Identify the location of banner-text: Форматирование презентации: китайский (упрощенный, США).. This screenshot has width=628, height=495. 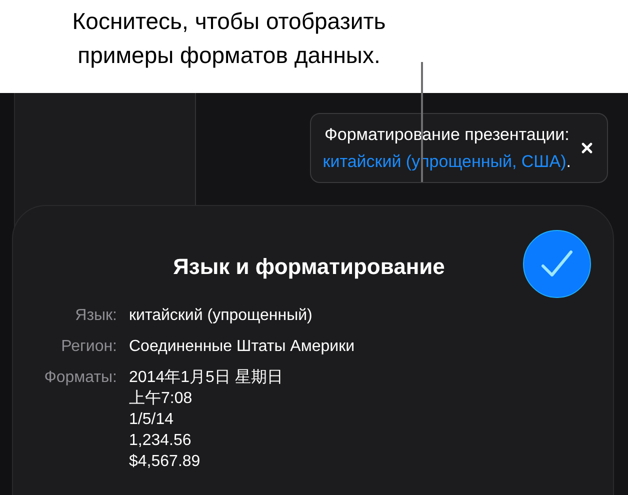
(446, 148).